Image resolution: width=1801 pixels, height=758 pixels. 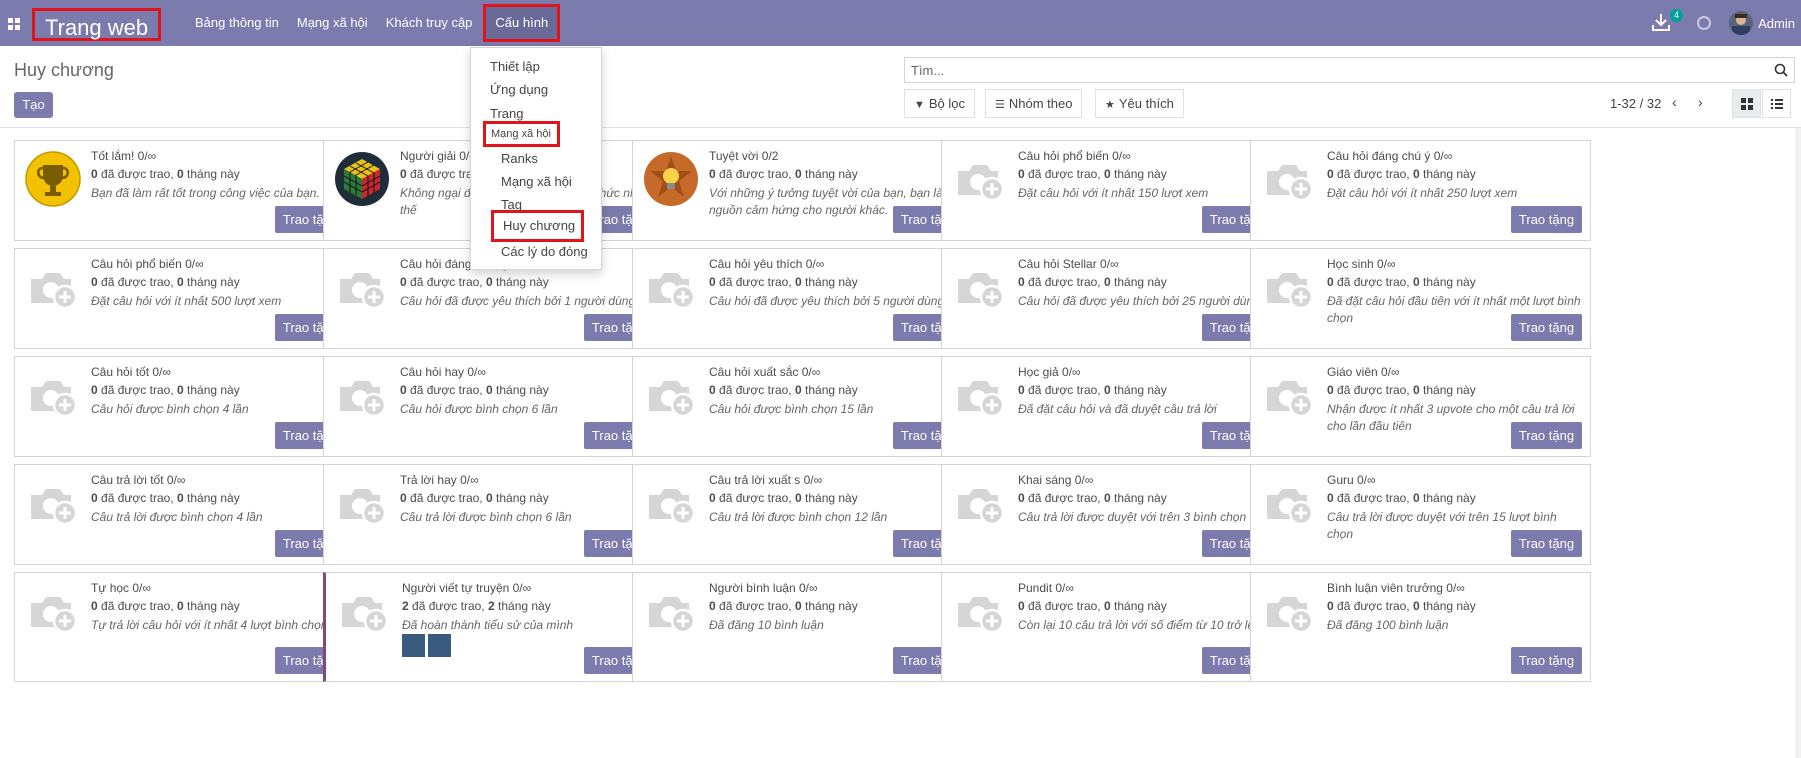 What do you see at coordinates (940, 103) in the screenshot?
I see `filters-button: ▼ Bộ lọc` at bounding box center [940, 103].